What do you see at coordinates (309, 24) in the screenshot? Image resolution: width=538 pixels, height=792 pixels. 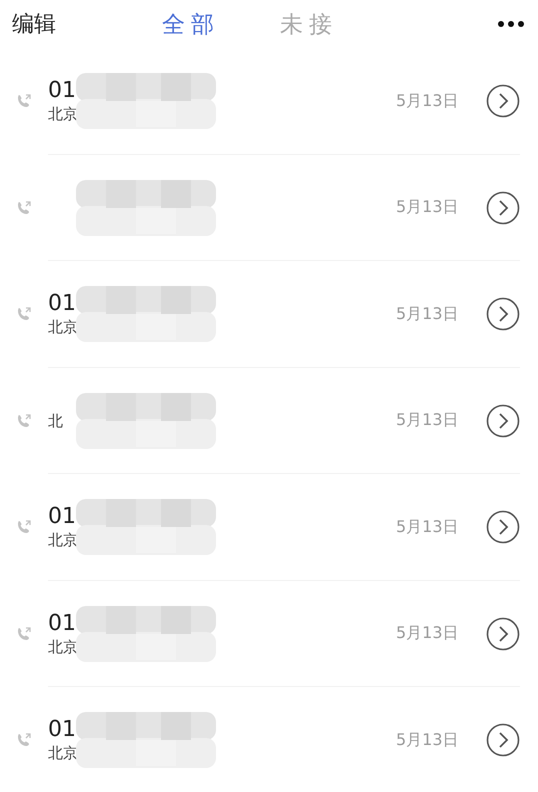 I see `tab: 未接` at bounding box center [309, 24].